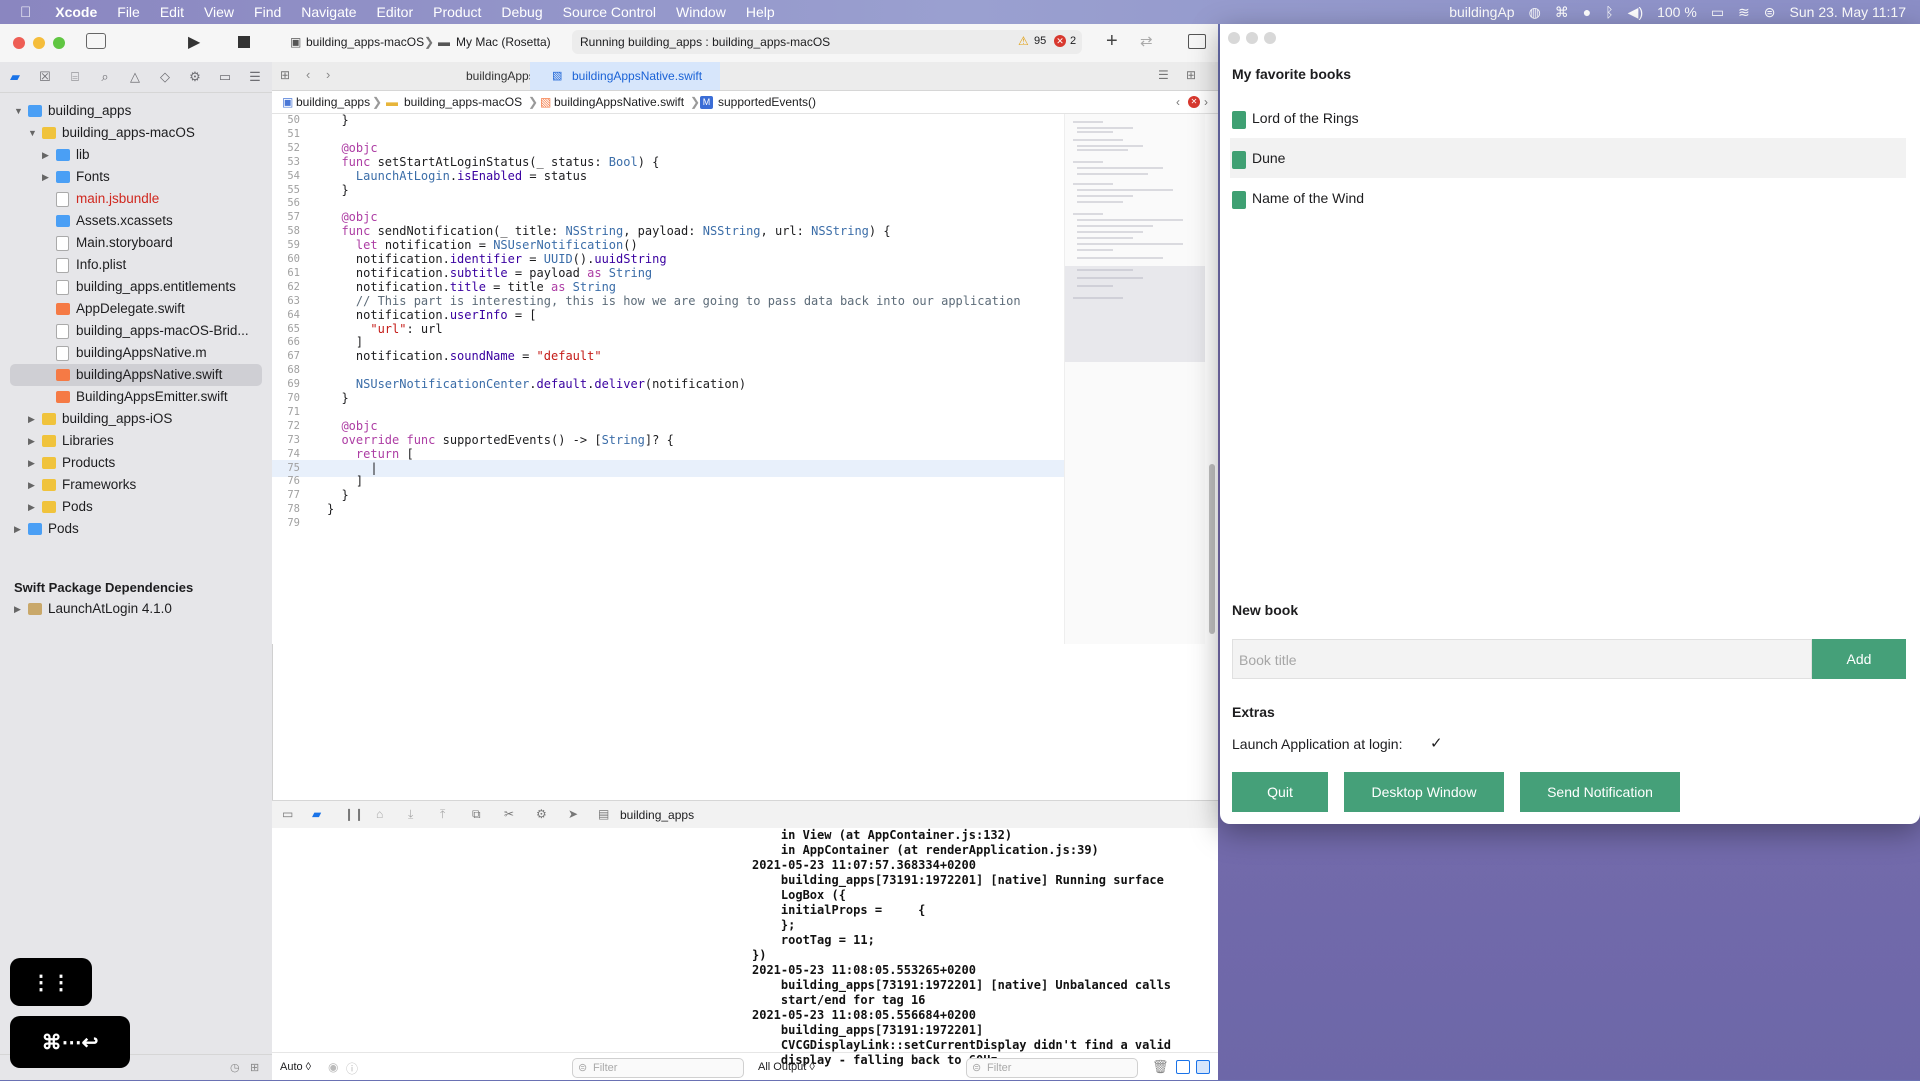 The height and width of the screenshot is (1081, 1920). What do you see at coordinates (1160, 1067) in the screenshot?
I see `trash-icon: 🗑` at bounding box center [1160, 1067].